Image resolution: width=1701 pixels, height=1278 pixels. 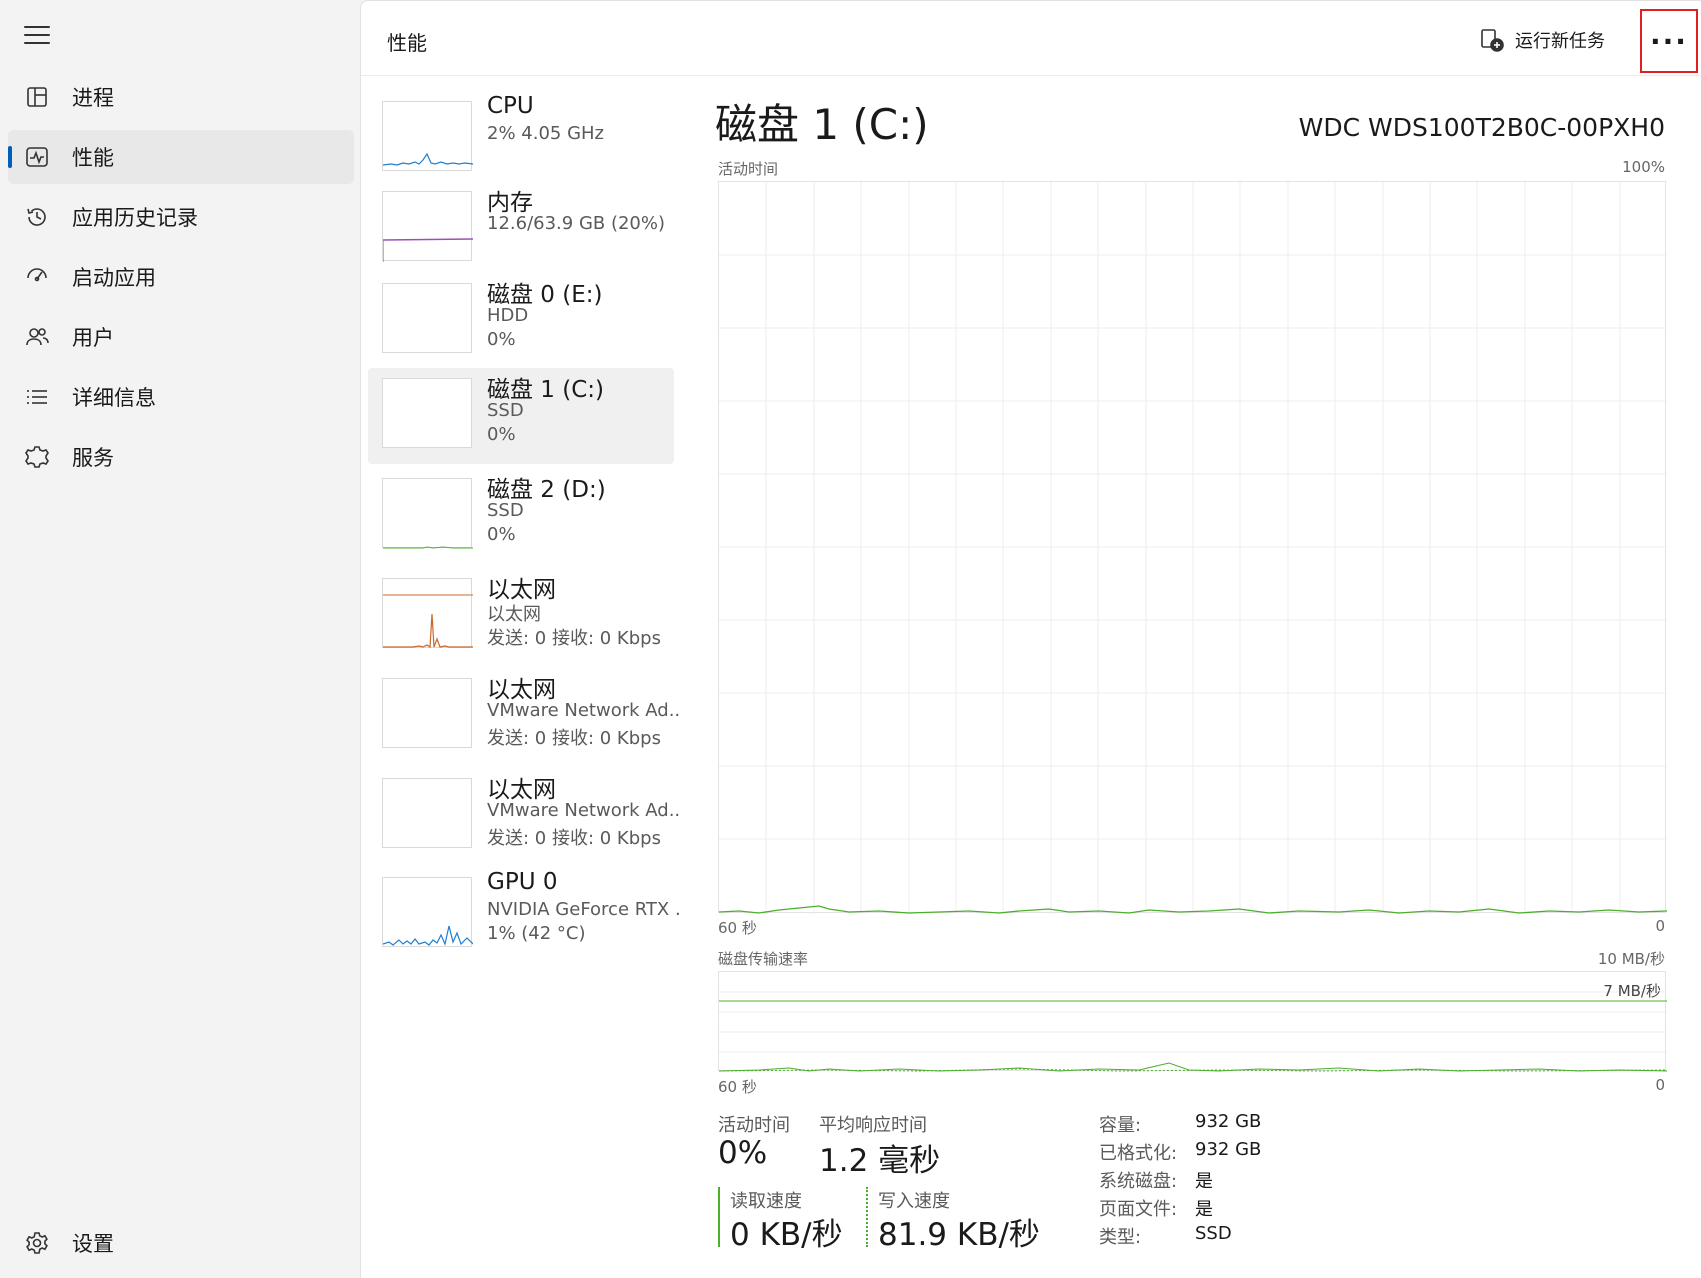 I want to click on resource-item-memory: 内存 12.6/63.9 GB (20%), so click(x=521, y=229).